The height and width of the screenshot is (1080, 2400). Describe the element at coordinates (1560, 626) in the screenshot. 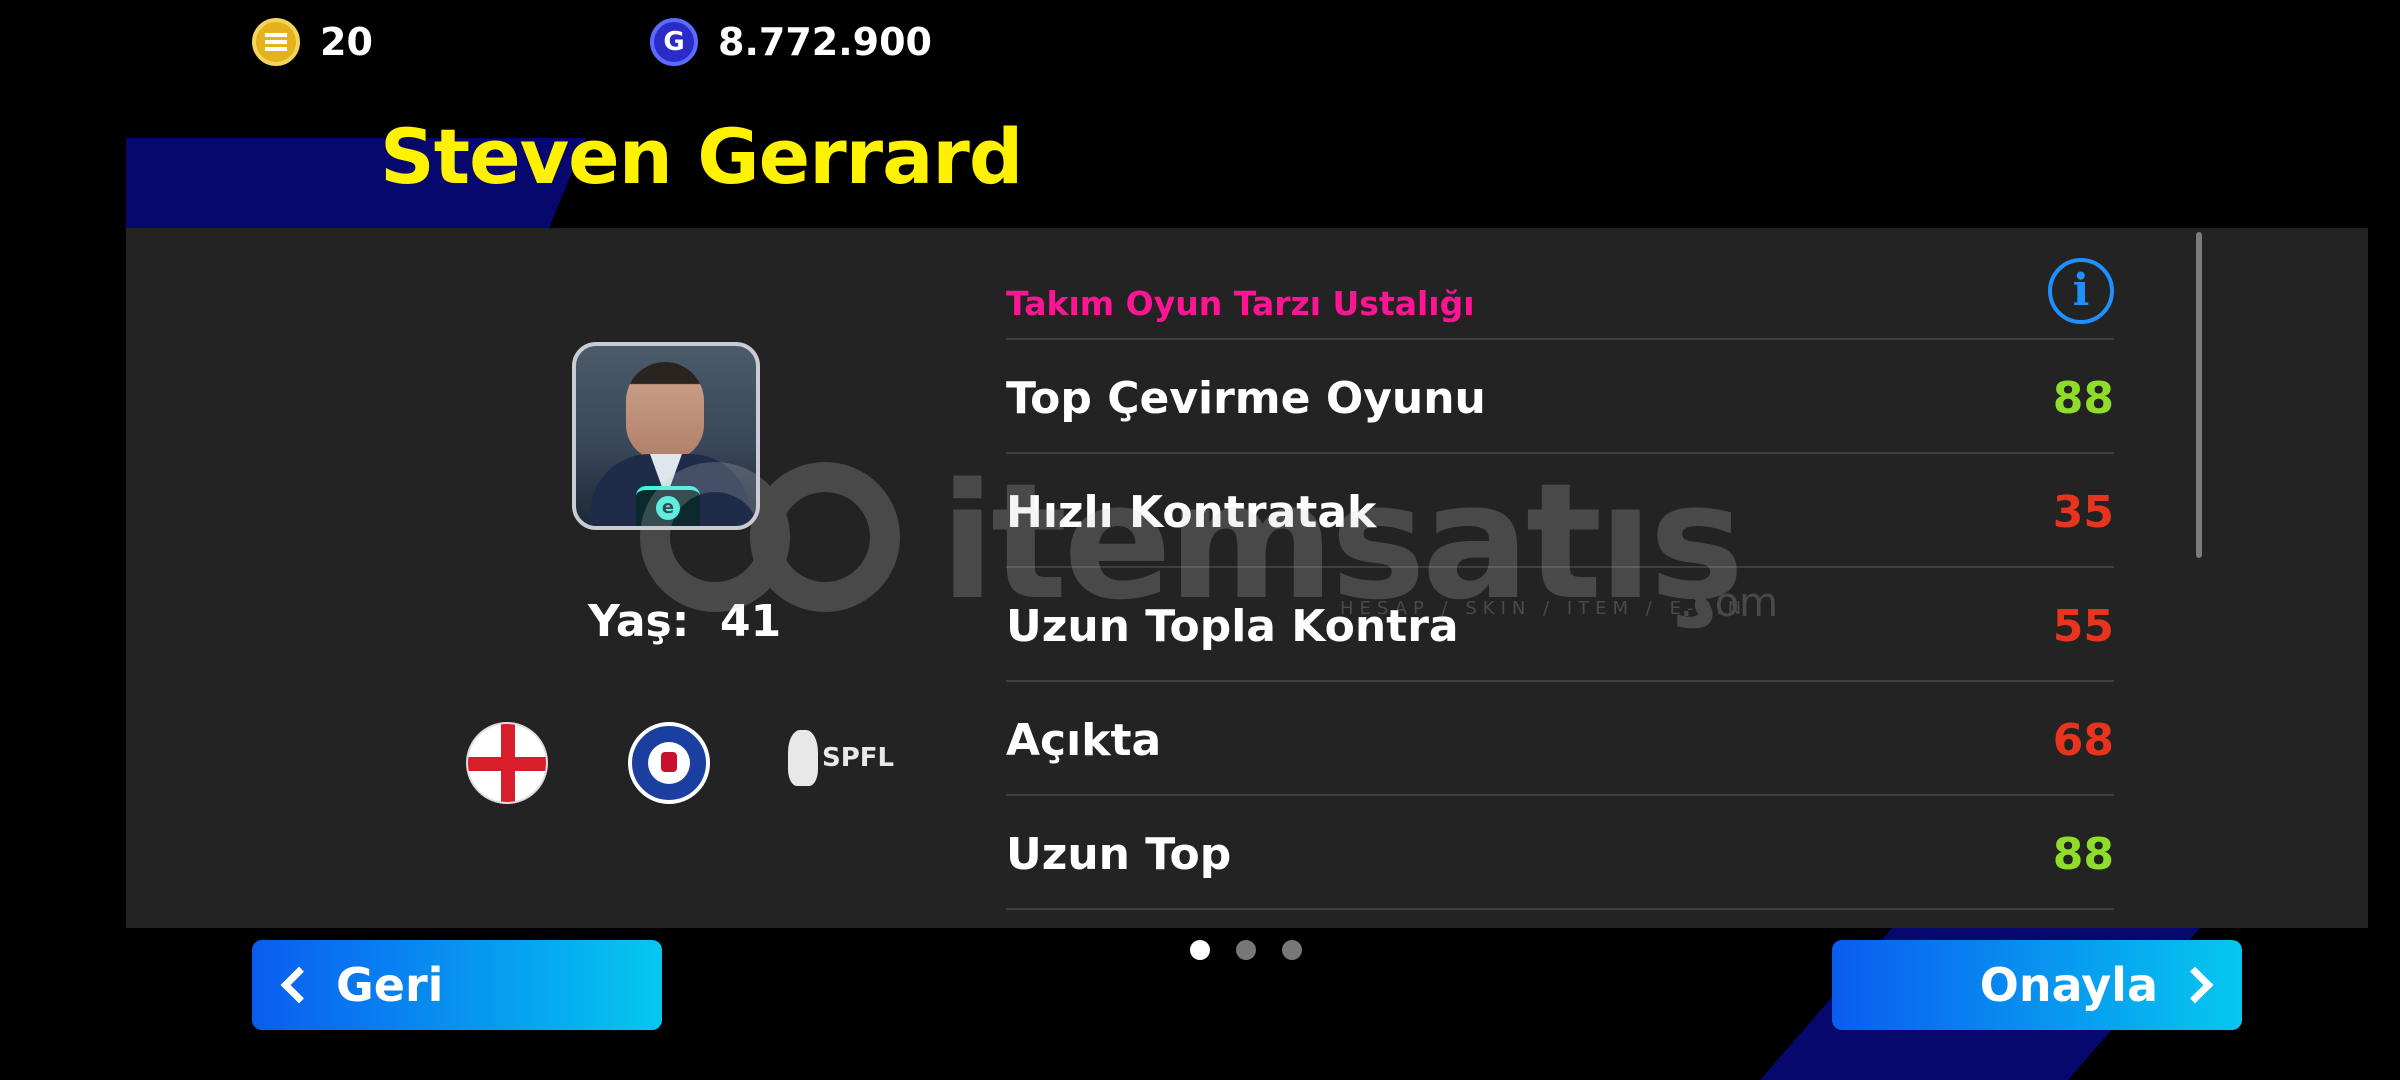

I see `stat-row: Uzun Topla Kontra 55` at that location.